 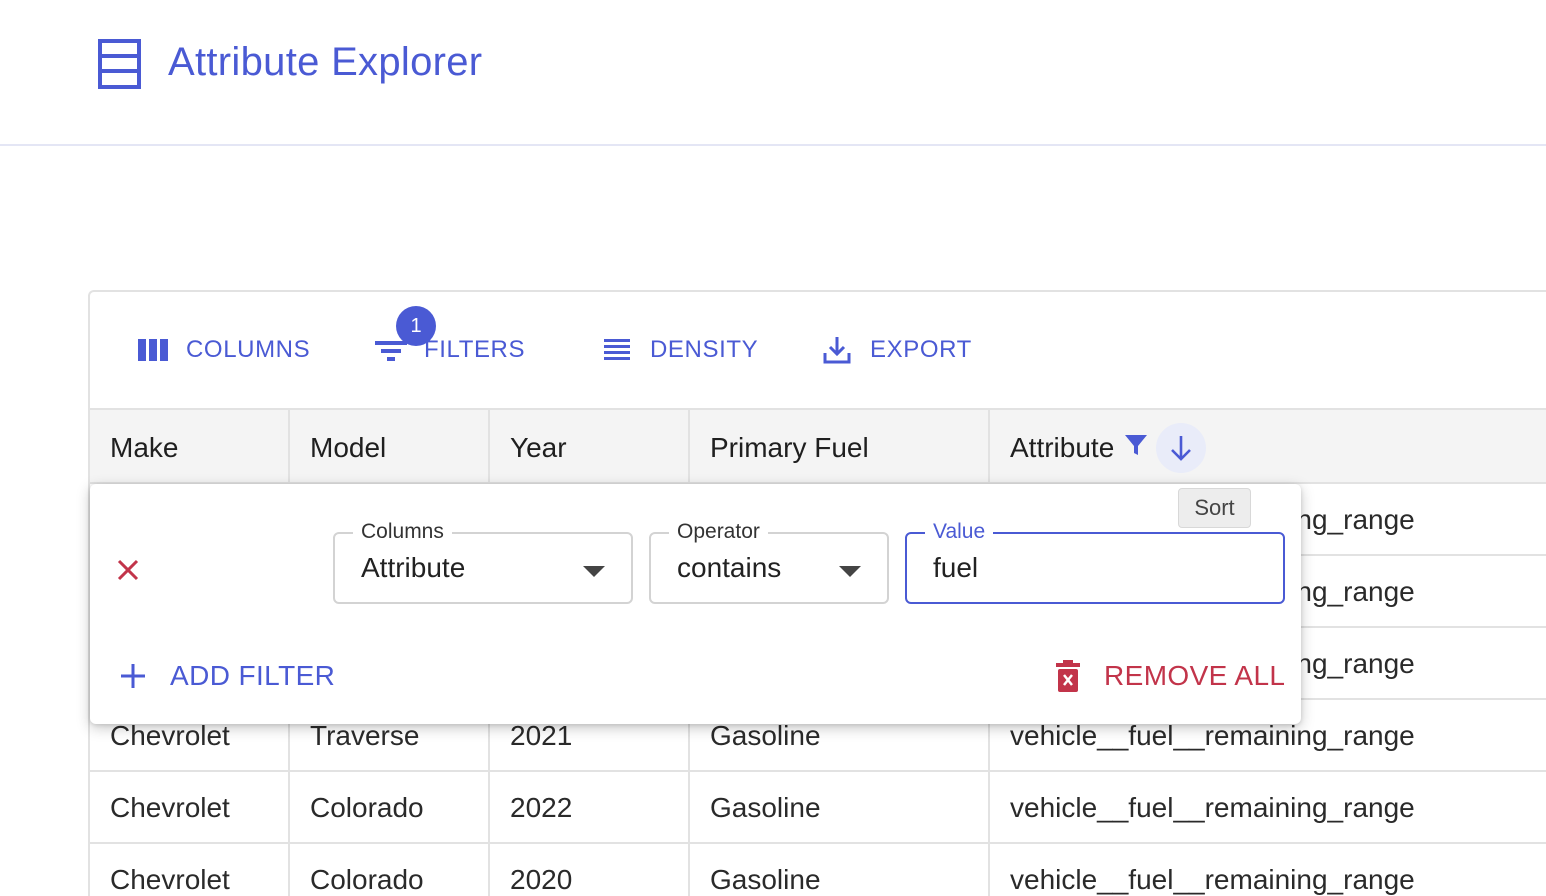 I want to click on value-input-label: Value, so click(x=959, y=532).